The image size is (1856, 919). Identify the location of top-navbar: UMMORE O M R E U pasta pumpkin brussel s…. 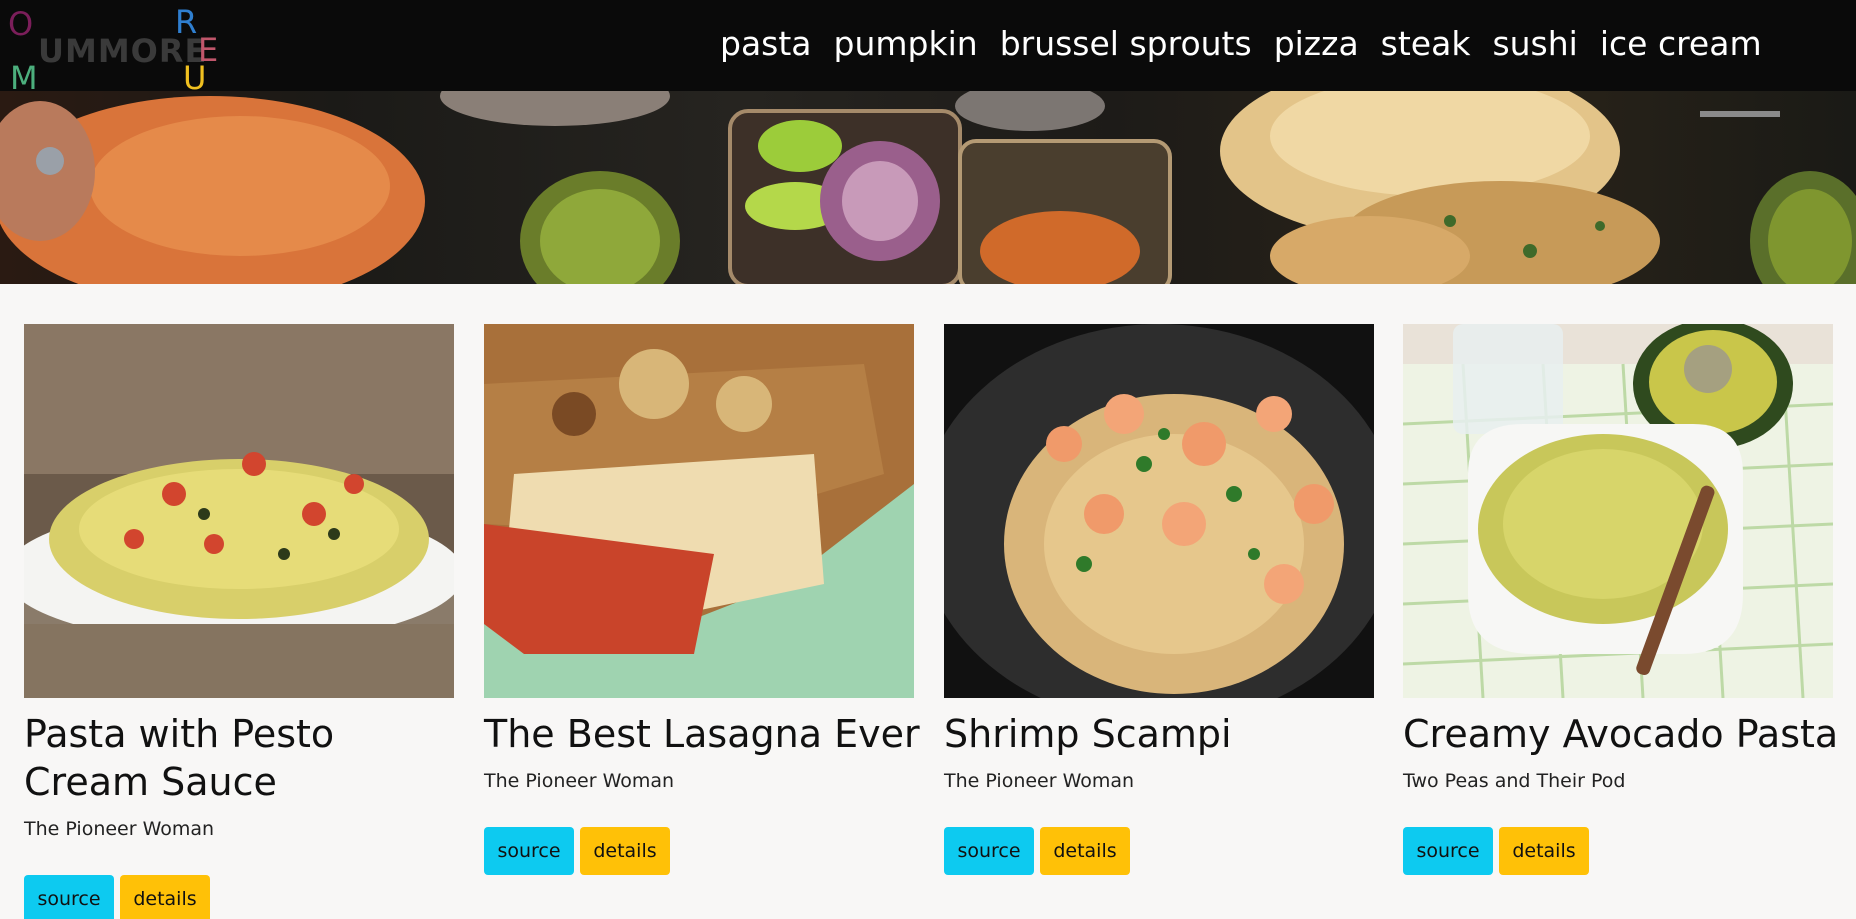
(928, 48).